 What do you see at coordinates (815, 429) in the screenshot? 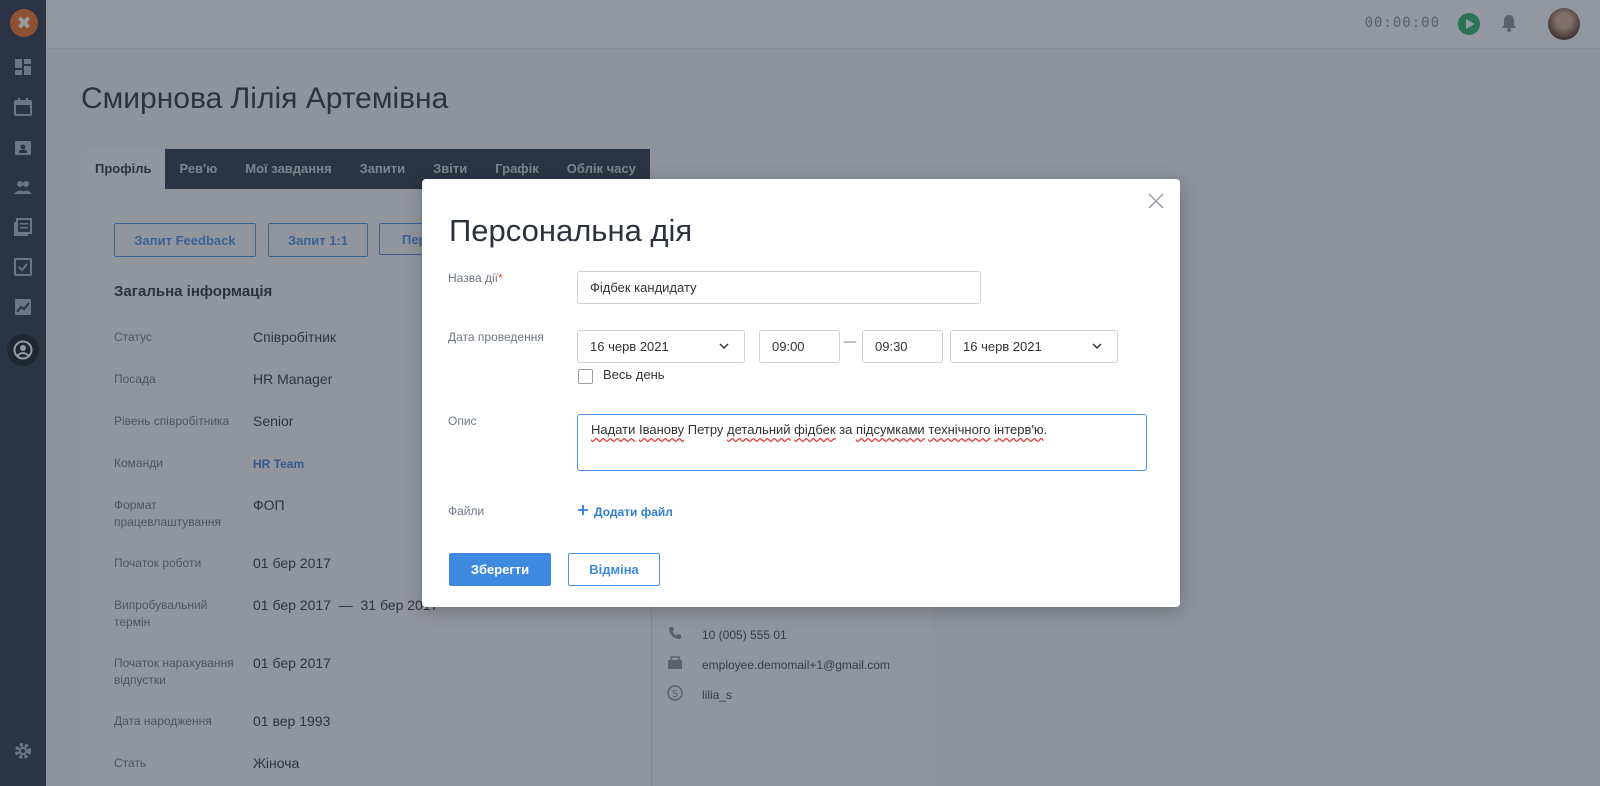
I see `desc-word: фідбек` at bounding box center [815, 429].